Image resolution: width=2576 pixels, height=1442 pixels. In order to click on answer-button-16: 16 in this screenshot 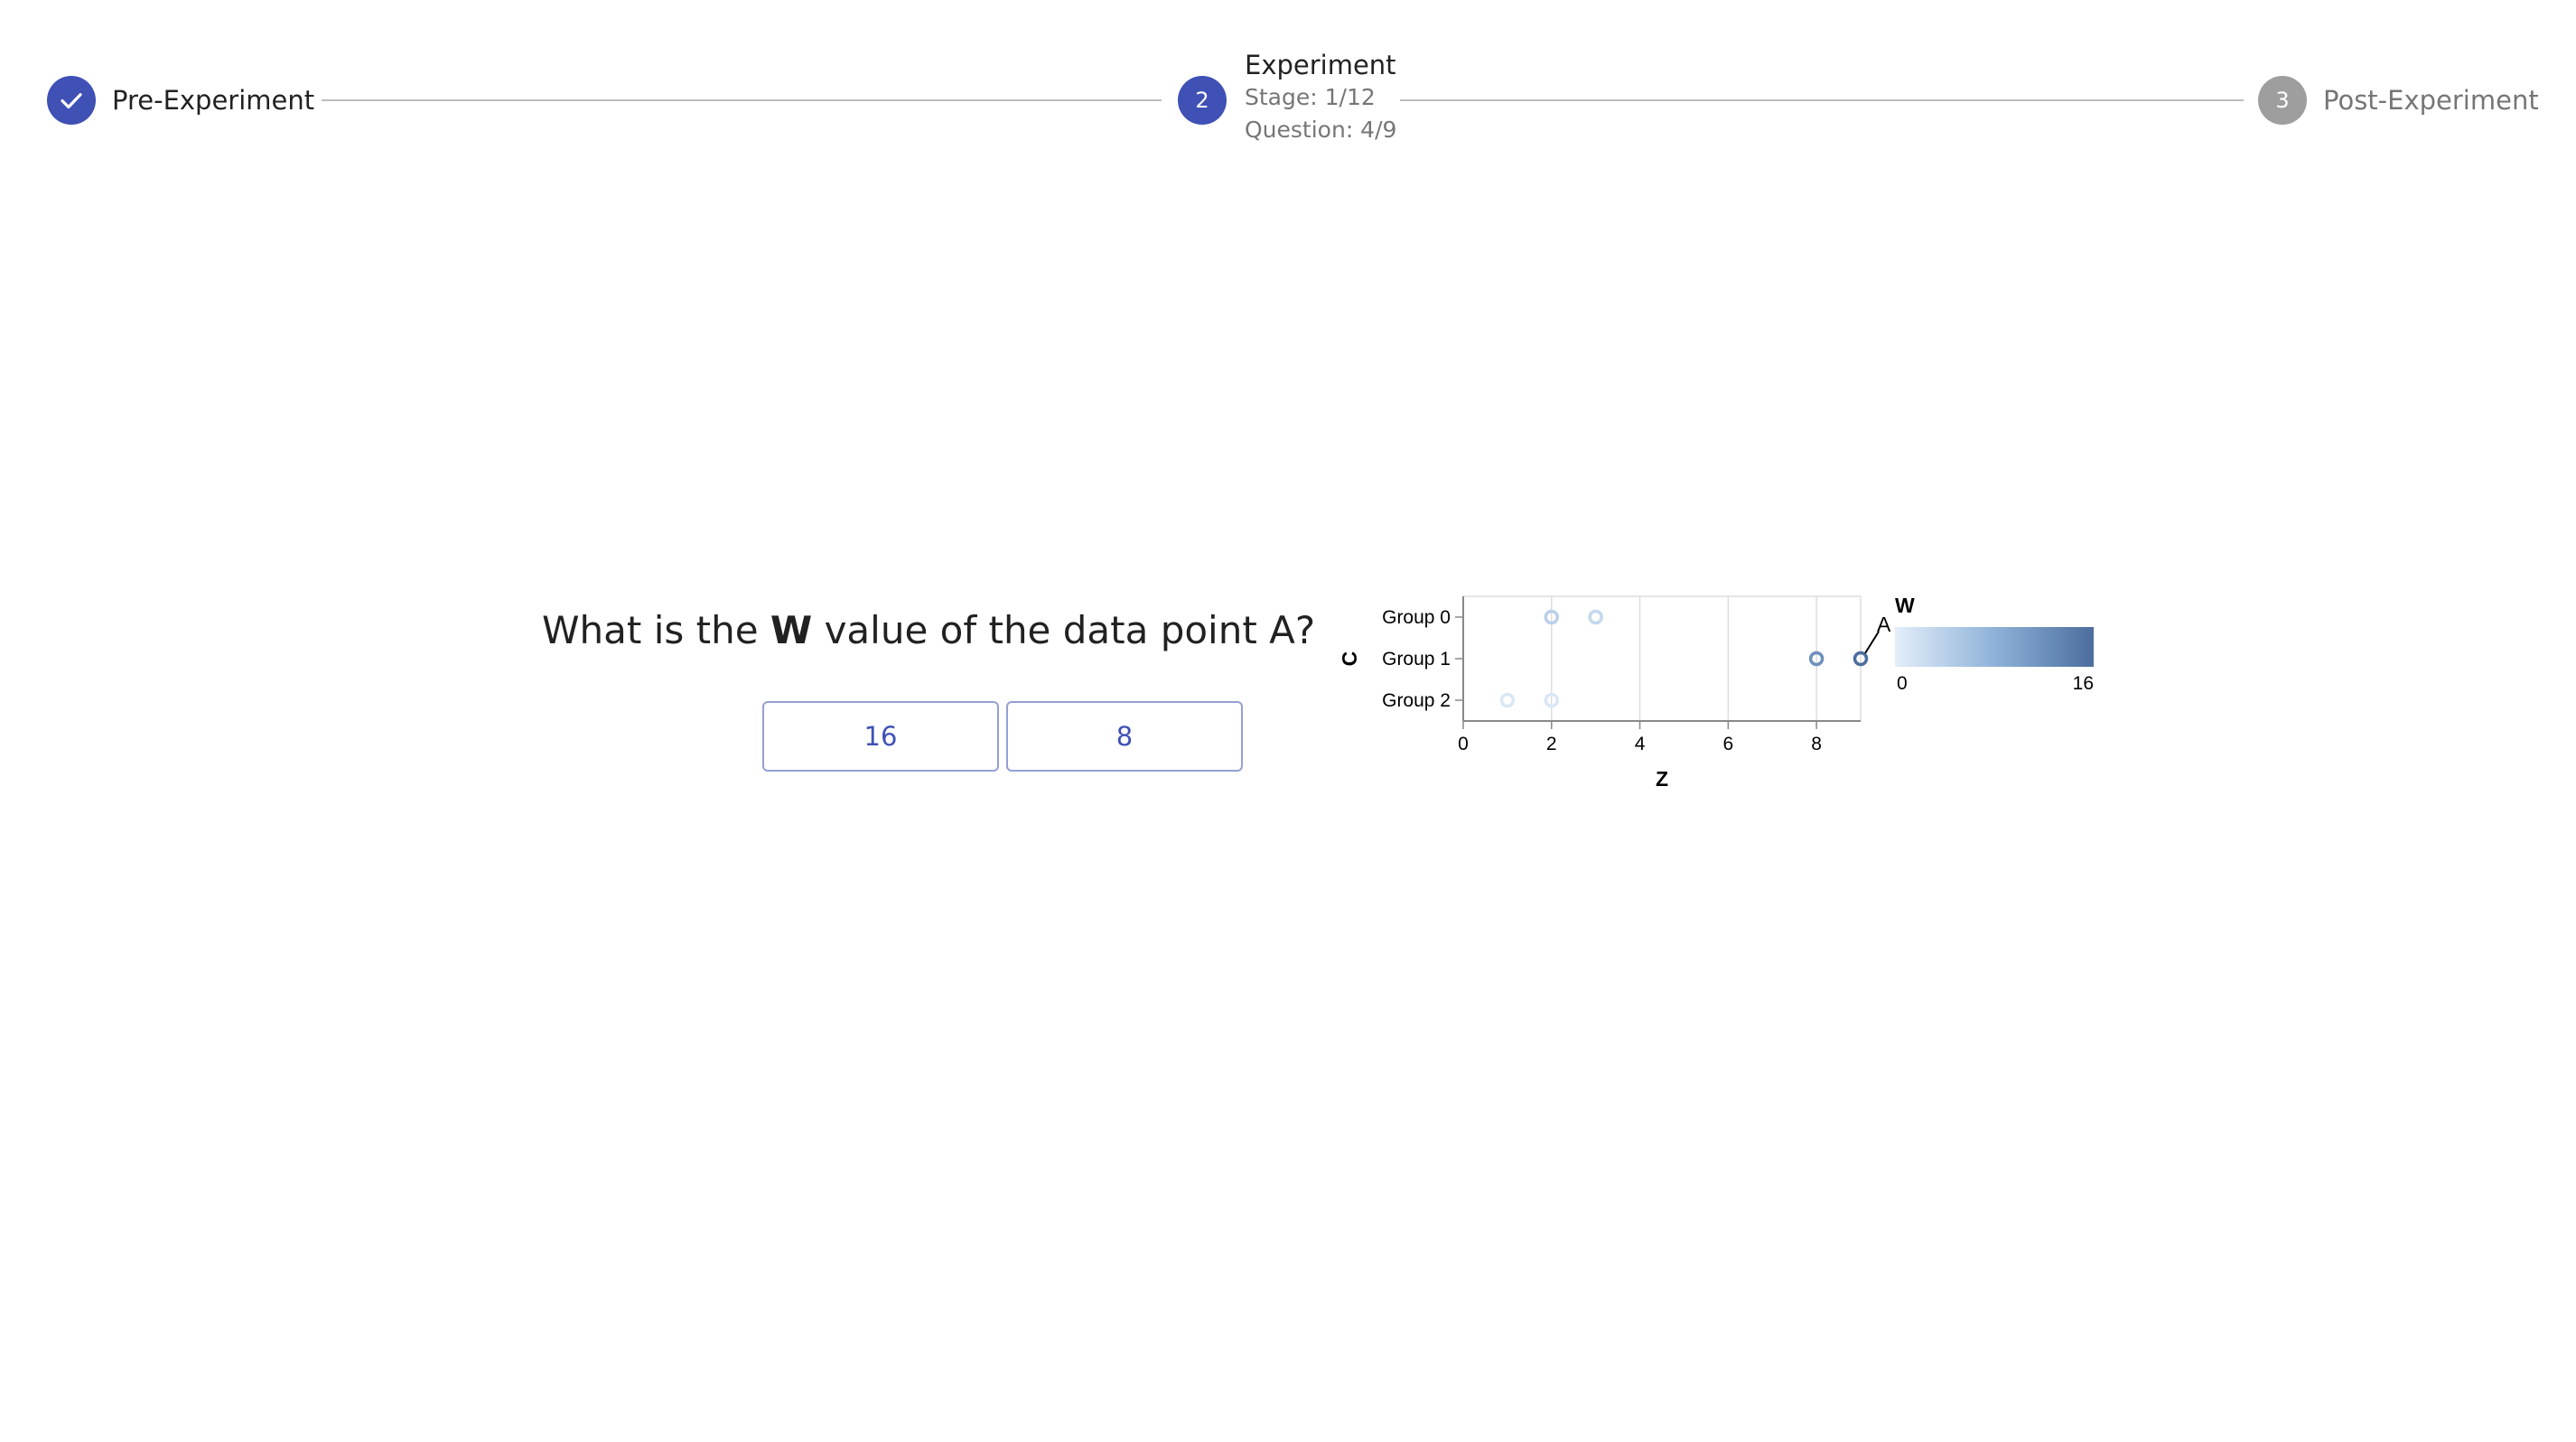, I will do `click(880, 736)`.